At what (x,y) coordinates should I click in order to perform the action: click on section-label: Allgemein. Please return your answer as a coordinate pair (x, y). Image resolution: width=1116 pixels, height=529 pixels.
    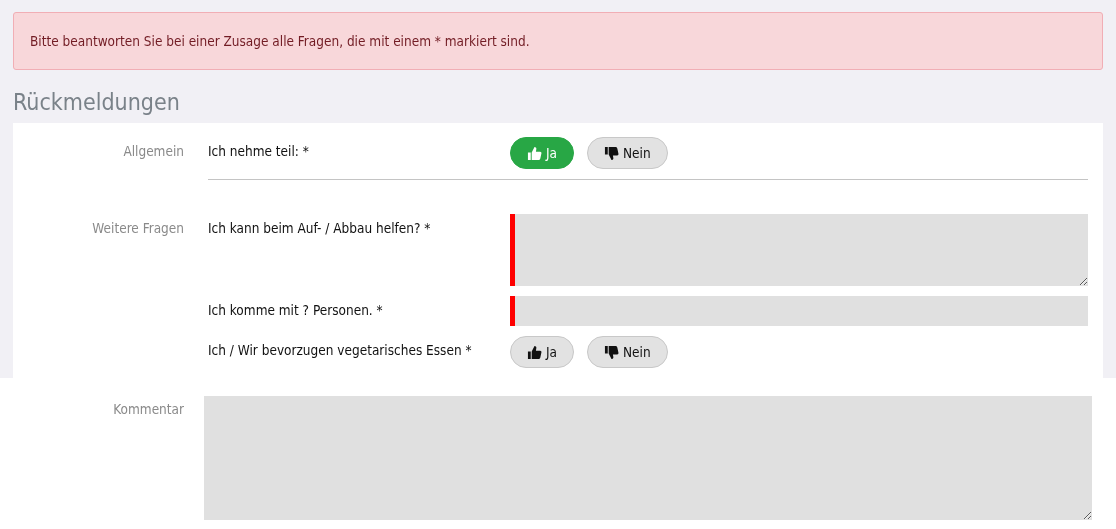
    Looking at the image, I should click on (153, 151).